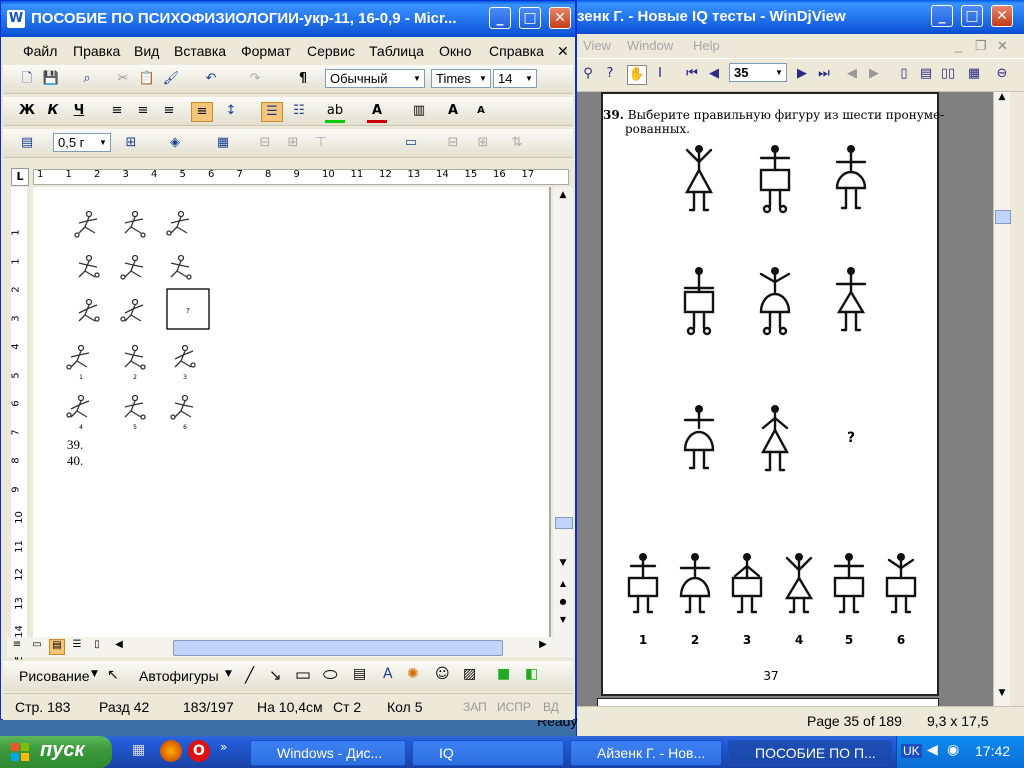 This screenshot has height=768, width=1024. I want to click on embedded-figure-image: ? 1 2 3 4 5 6, so click(138, 319).